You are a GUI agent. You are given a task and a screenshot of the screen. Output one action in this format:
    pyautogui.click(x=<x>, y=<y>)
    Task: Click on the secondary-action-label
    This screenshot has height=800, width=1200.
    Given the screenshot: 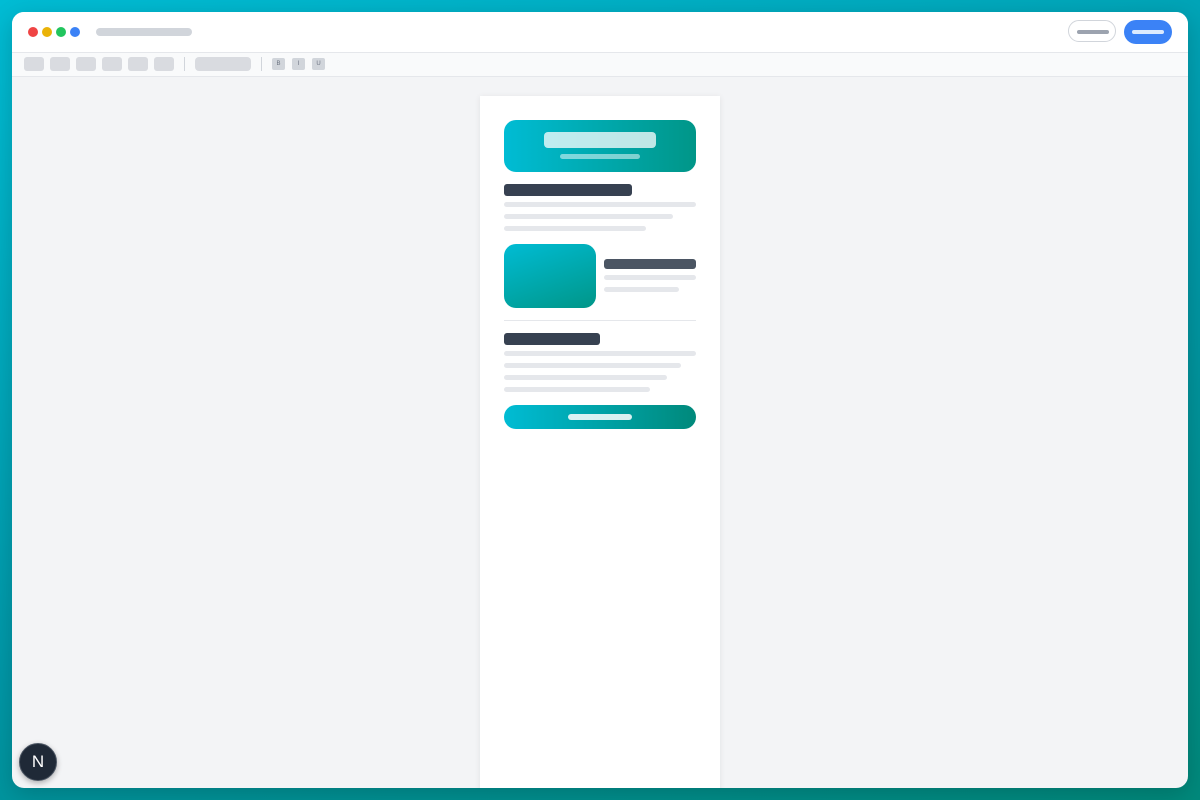 What is the action you would take?
    pyautogui.click(x=1093, y=32)
    